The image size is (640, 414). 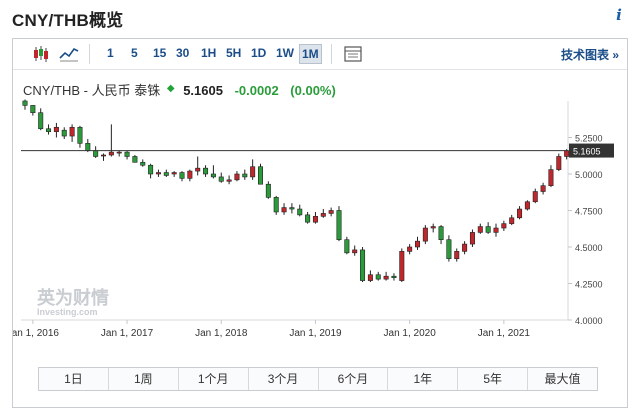 What do you see at coordinates (410, 333) in the screenshot?
I see `x-tick-label: Jan 1, 2020` at bounding box center [410, 333].